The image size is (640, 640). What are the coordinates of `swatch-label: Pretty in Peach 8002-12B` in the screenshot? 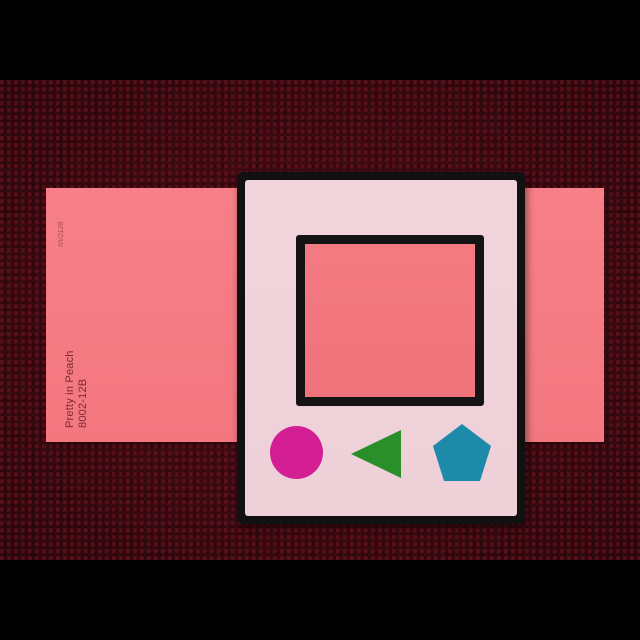 It's located at (77, 389).